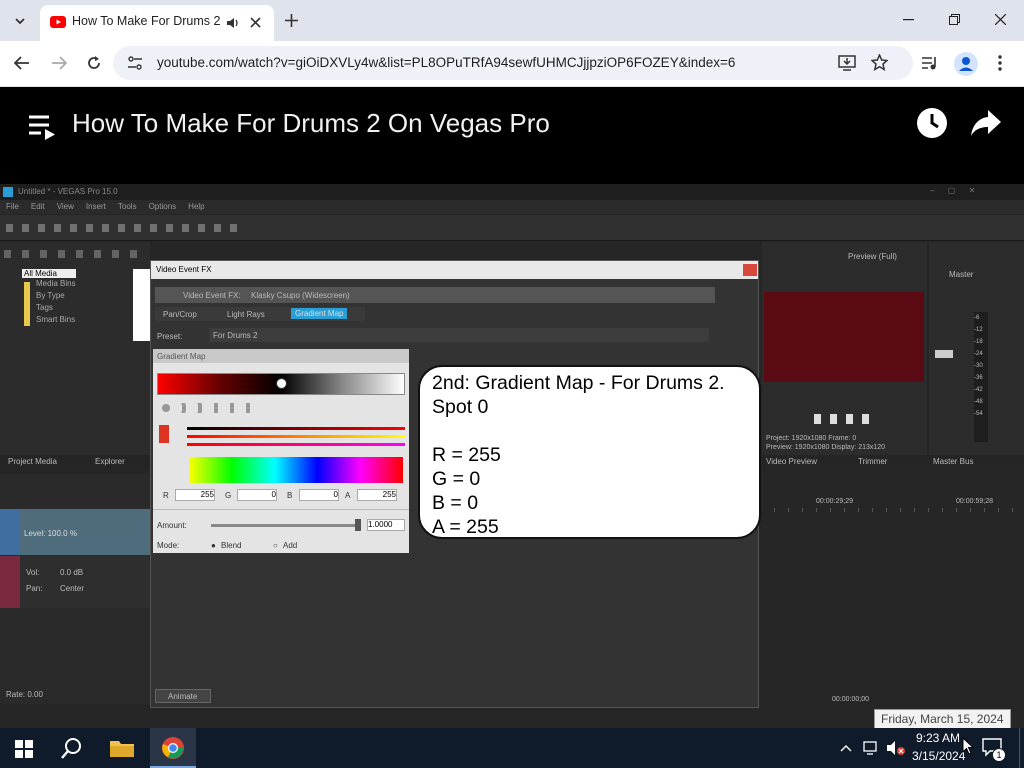 This screenshot has width=1024, height=768. What do you see at coordinates (953, 190) in the screenshot?
I see `vegas-window-controls: – ▢ ✕` at bounding box center [953, 190].